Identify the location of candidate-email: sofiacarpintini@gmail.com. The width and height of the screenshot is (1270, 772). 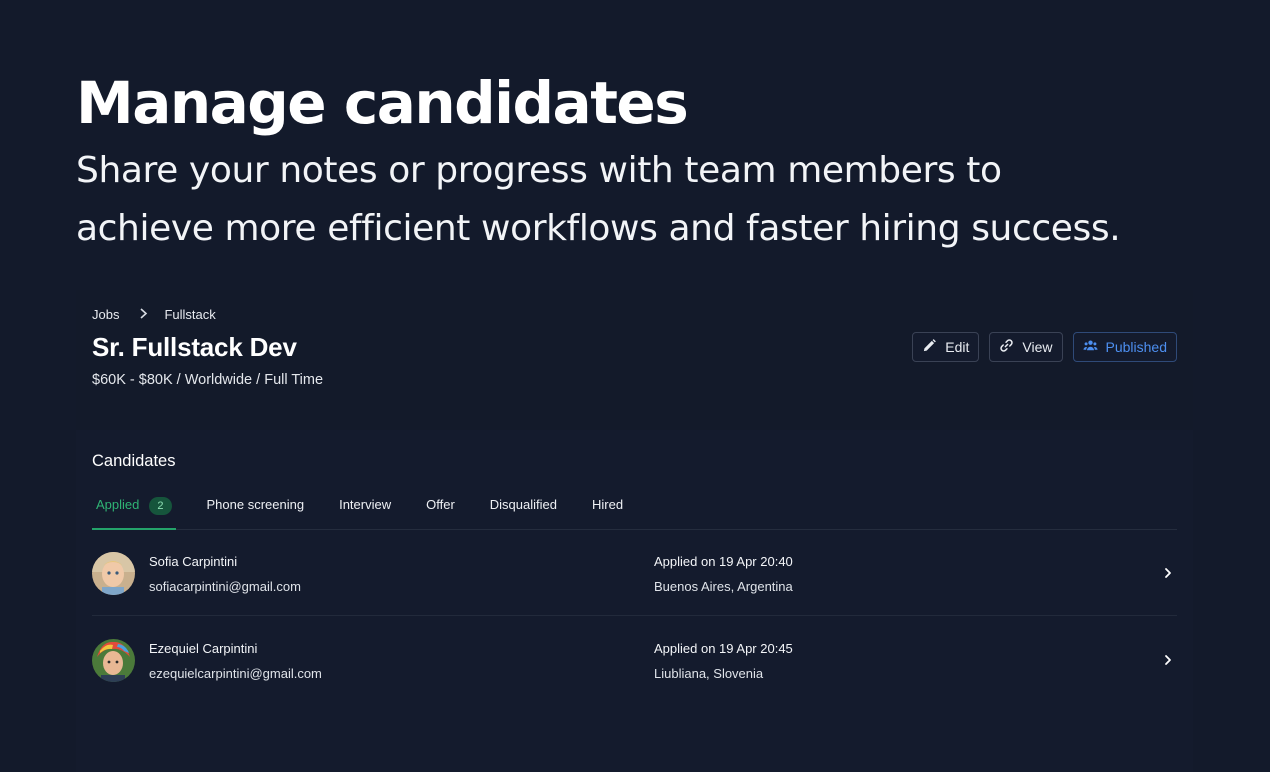
(225, 586).